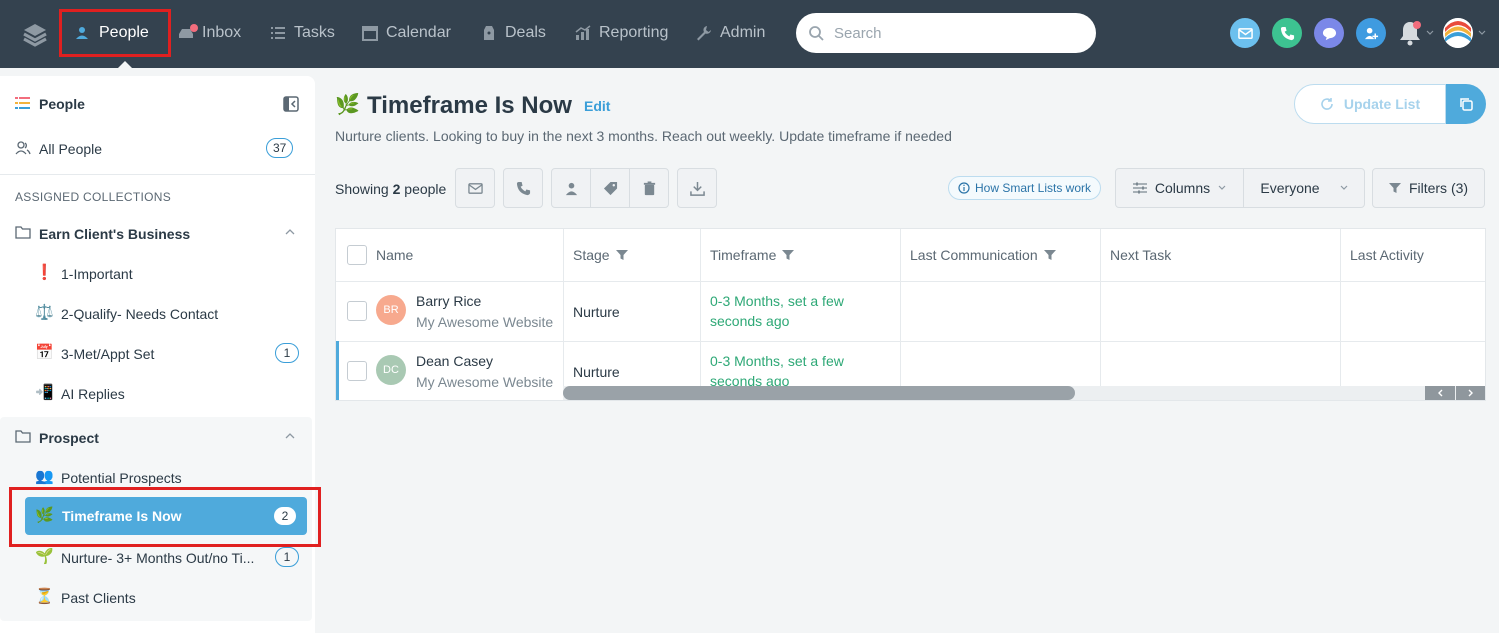  I want to click on scroll-right-button, so click(1470, 393).